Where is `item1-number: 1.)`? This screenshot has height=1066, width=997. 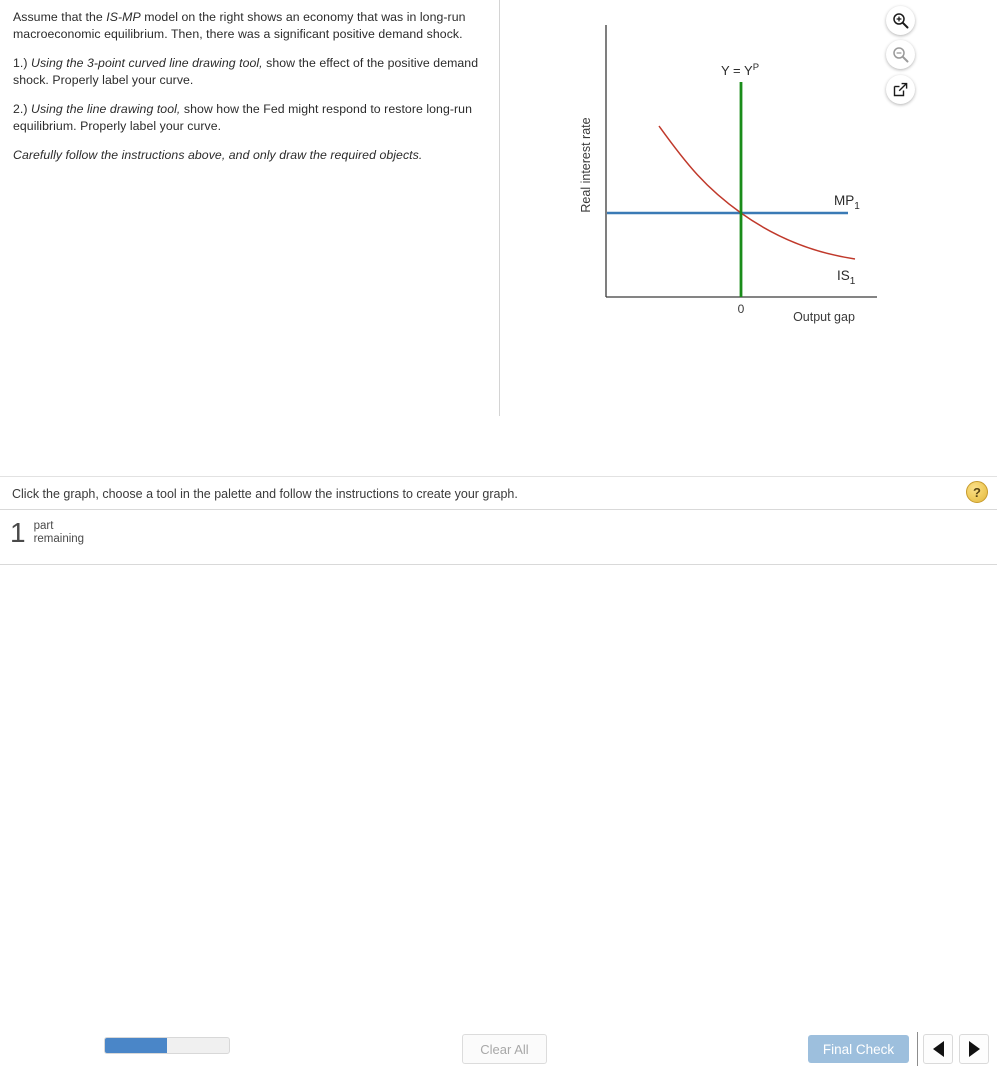
item1-number: 1.) is located at coordinates (22, 63).